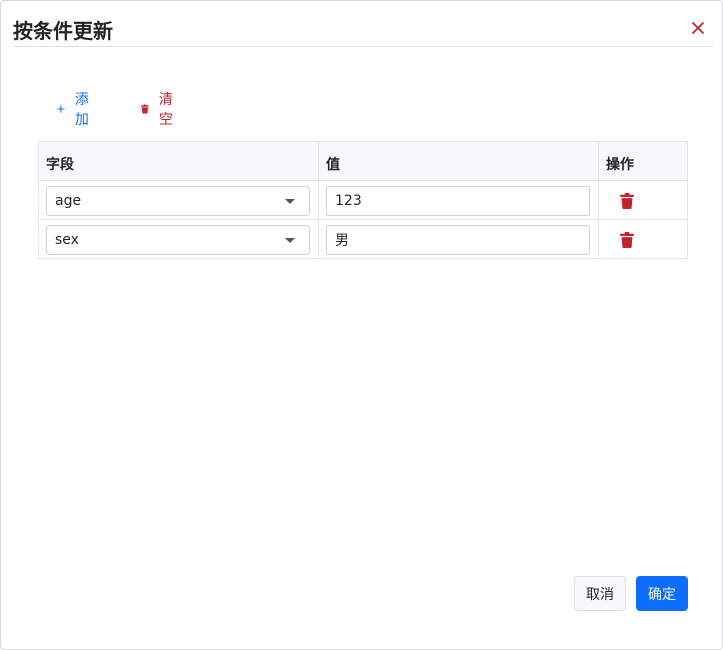 This screenshot has width=723, height=650. Describe the element at coordinates (363, 30) in the screenshot. I see `dialog-header: 按条件更新` at that location.